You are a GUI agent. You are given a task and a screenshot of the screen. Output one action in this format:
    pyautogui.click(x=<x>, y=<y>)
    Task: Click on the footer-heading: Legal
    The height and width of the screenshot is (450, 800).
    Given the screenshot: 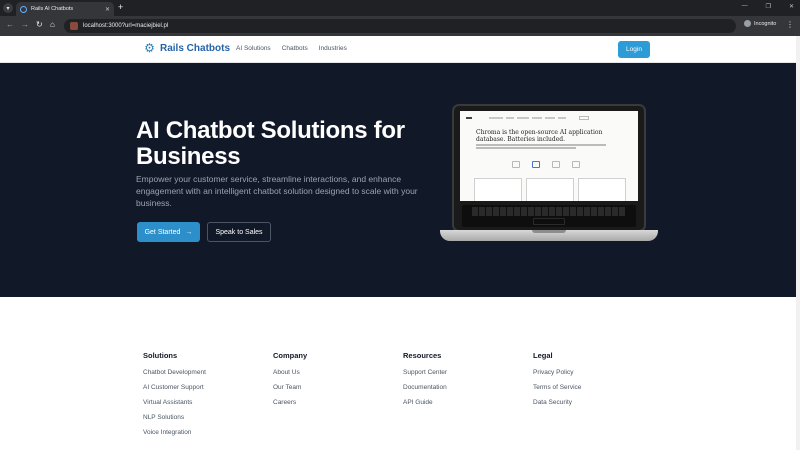 What is the action you would take?
    pyautogui.click(x=543, y=355)
    